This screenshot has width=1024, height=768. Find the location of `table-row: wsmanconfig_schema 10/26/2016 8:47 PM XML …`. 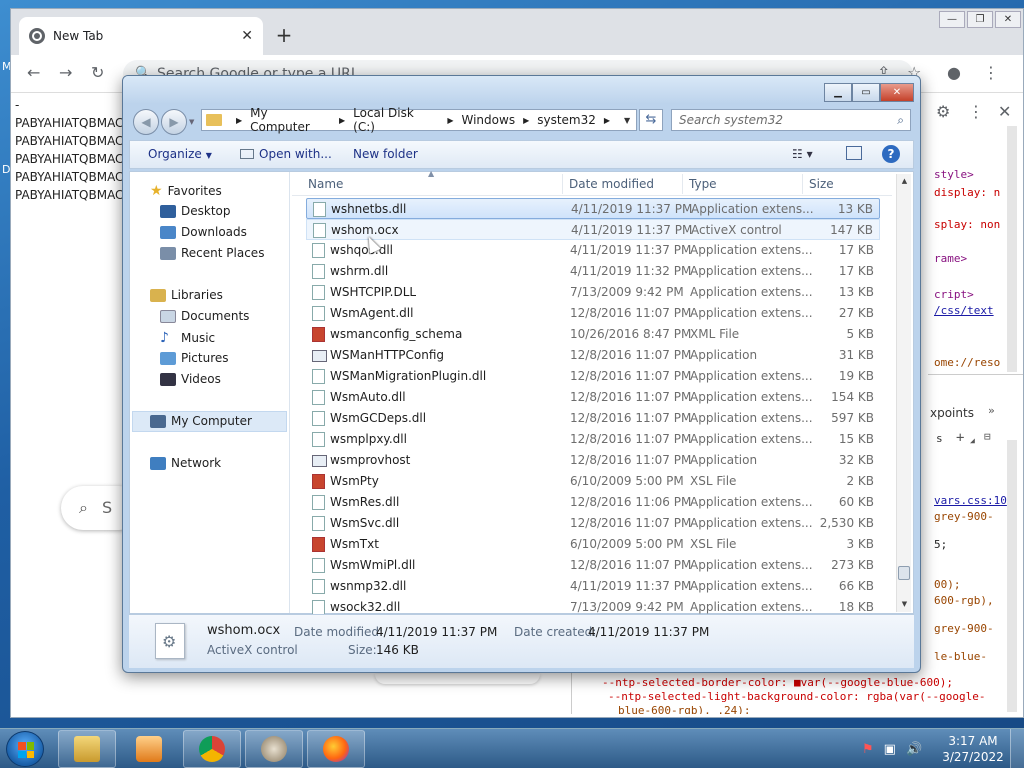

table-row: wsmanconfig_schema 10/26/2016 8:47 PM XML … is located at coordinates (593, 334).